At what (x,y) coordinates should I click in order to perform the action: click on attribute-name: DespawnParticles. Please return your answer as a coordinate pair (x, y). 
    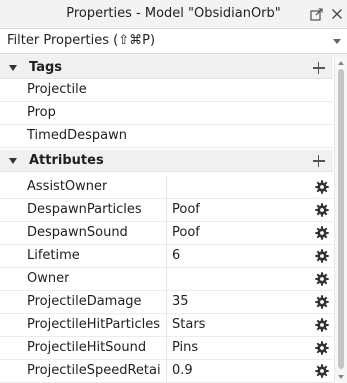
    Looking at the image, I should click on (84, 209).